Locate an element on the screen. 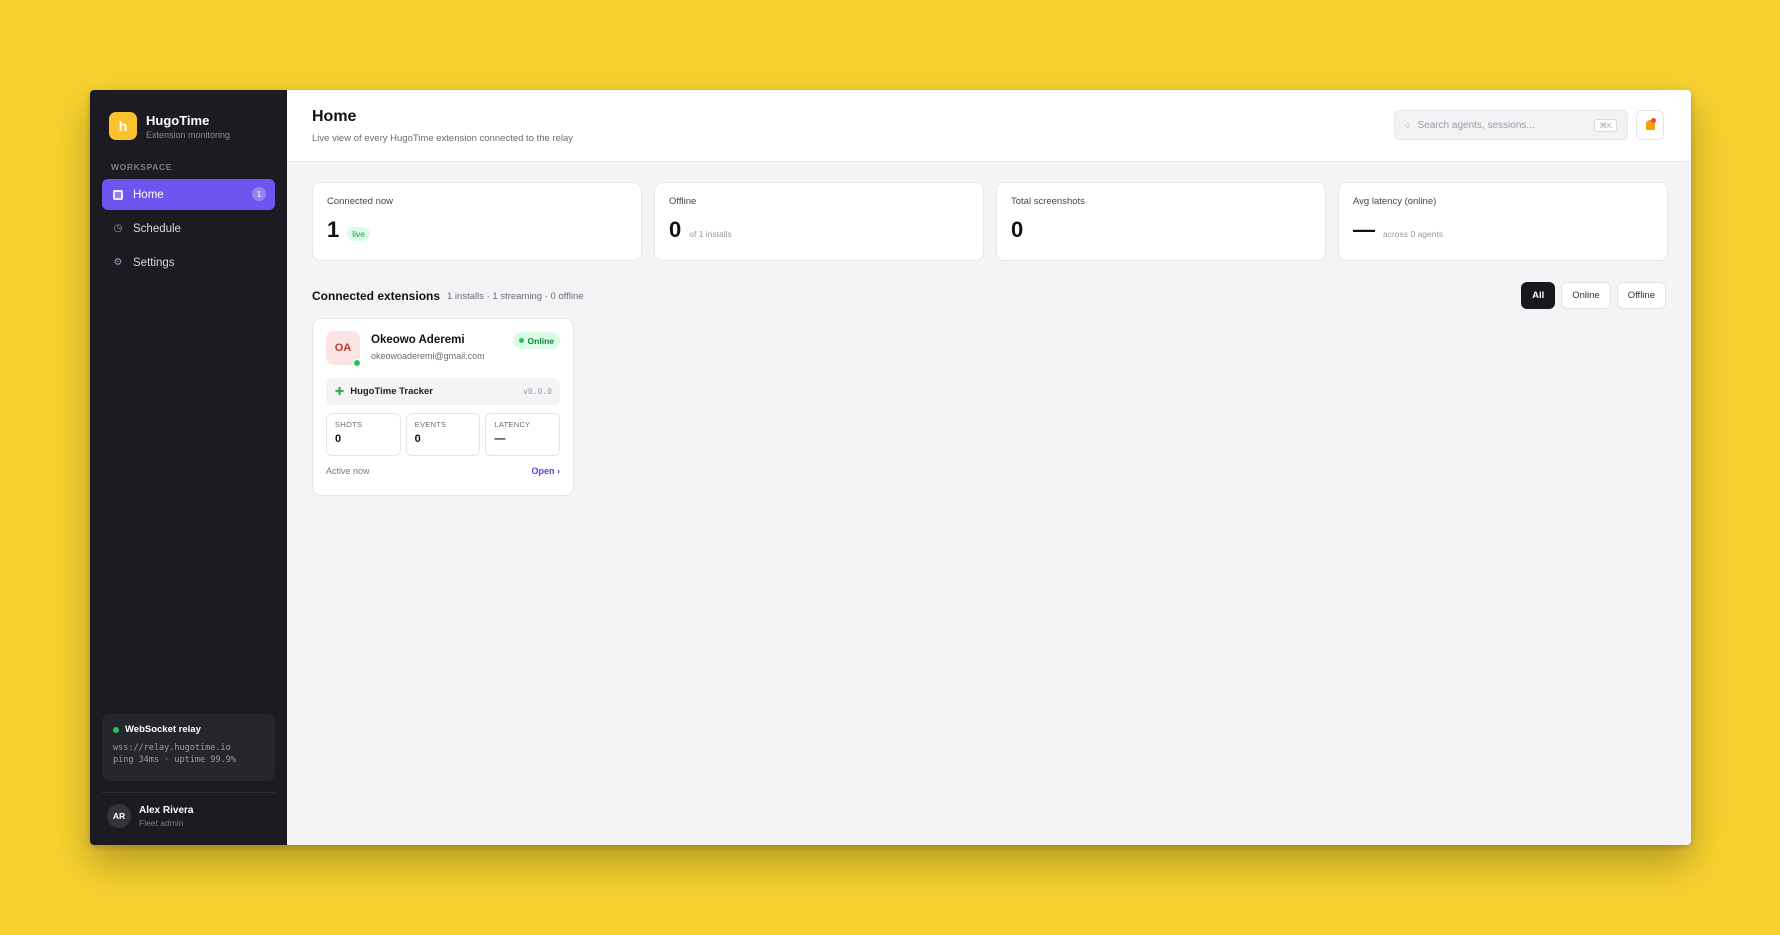 The image size is (1780, 935). metric-label: EVENTS is located at coordinates (430, 424).